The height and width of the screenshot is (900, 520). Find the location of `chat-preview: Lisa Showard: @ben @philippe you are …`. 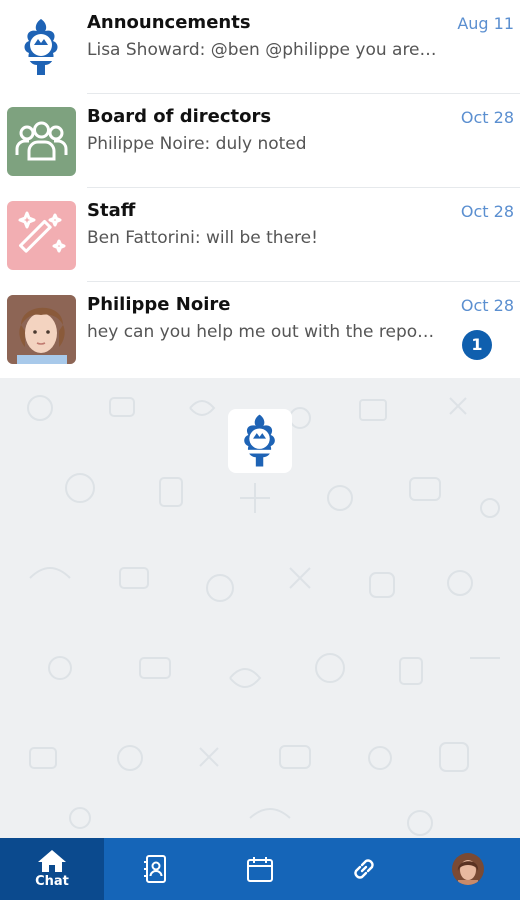

chat-preview: Lisa Showard: @ben @philippe you are … is located at coordinates (262, 50).